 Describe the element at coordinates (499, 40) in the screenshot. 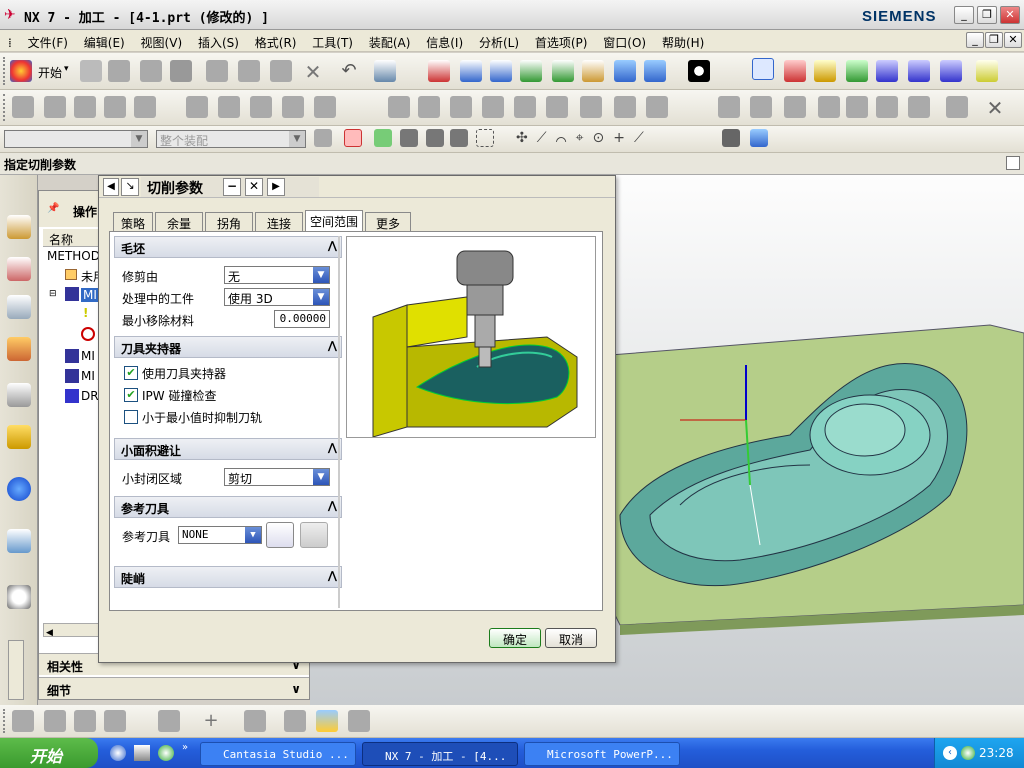

I see `menu-analysis: 分析(L)` at that location.